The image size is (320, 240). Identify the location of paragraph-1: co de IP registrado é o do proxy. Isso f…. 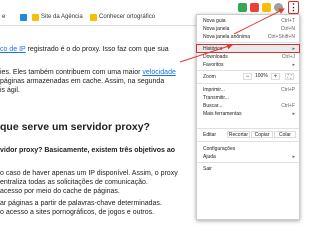
(84, 49).